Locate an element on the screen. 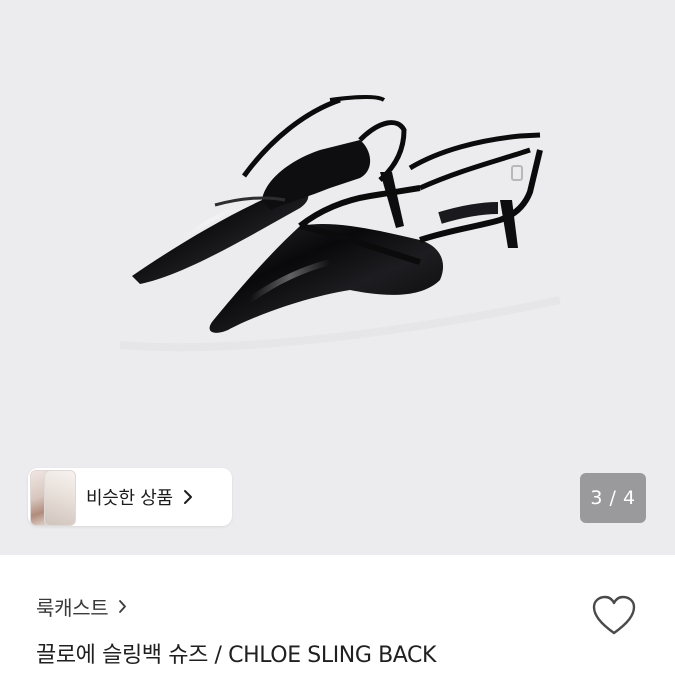 The width and height of the screenshot is (675, 675). heart-outline-icon is located at coordinates (614, 615).